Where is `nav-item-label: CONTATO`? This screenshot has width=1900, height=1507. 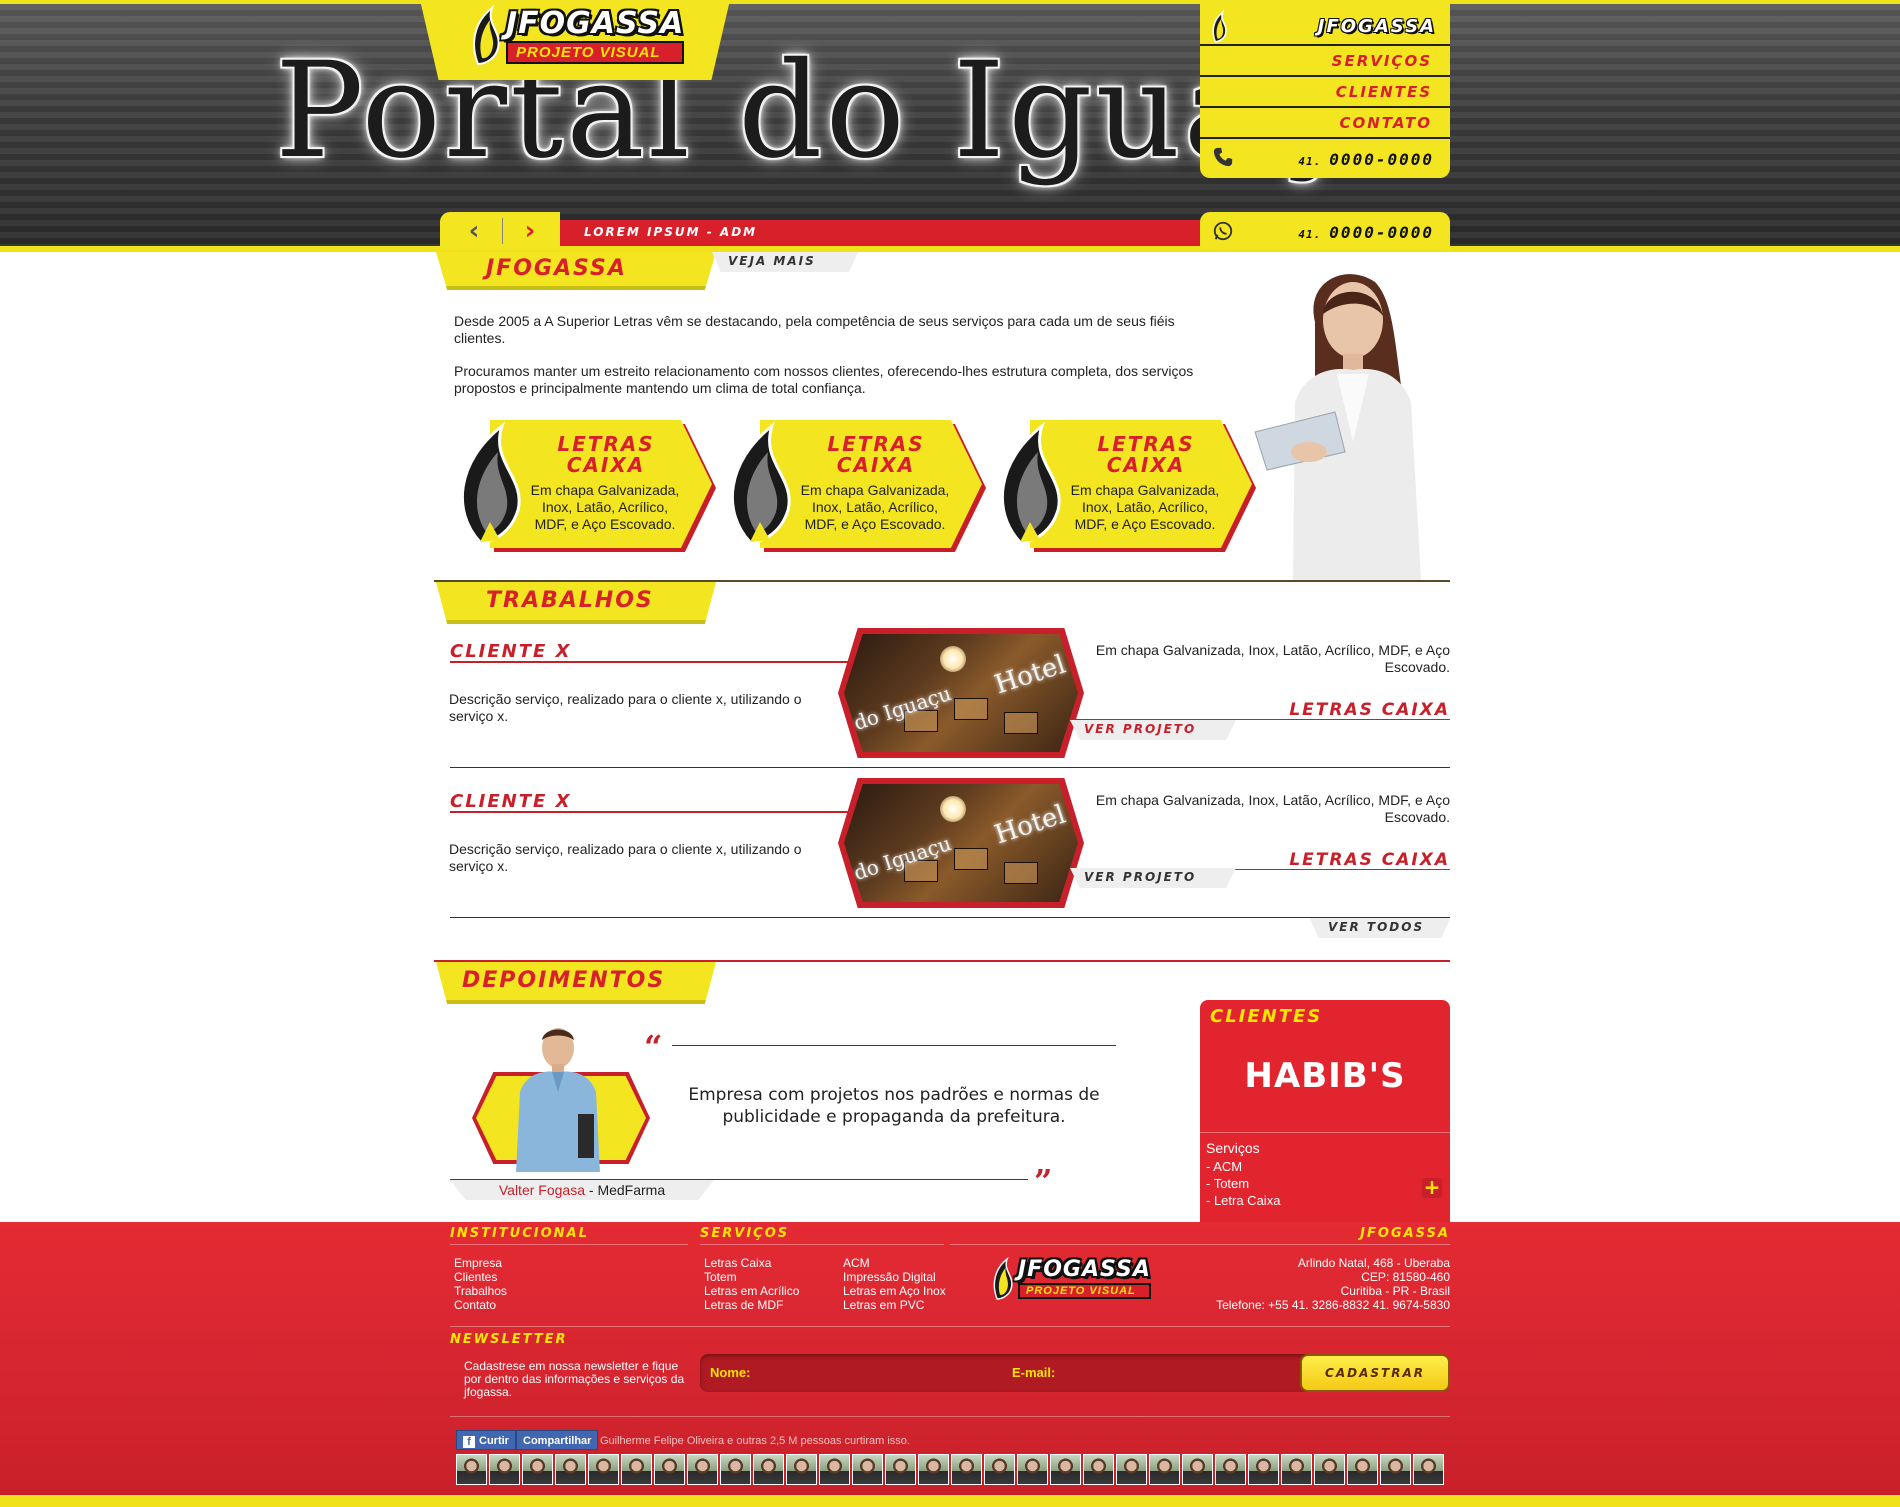 nav-item-label: CONTATO is located at coordinates (1385, 123).